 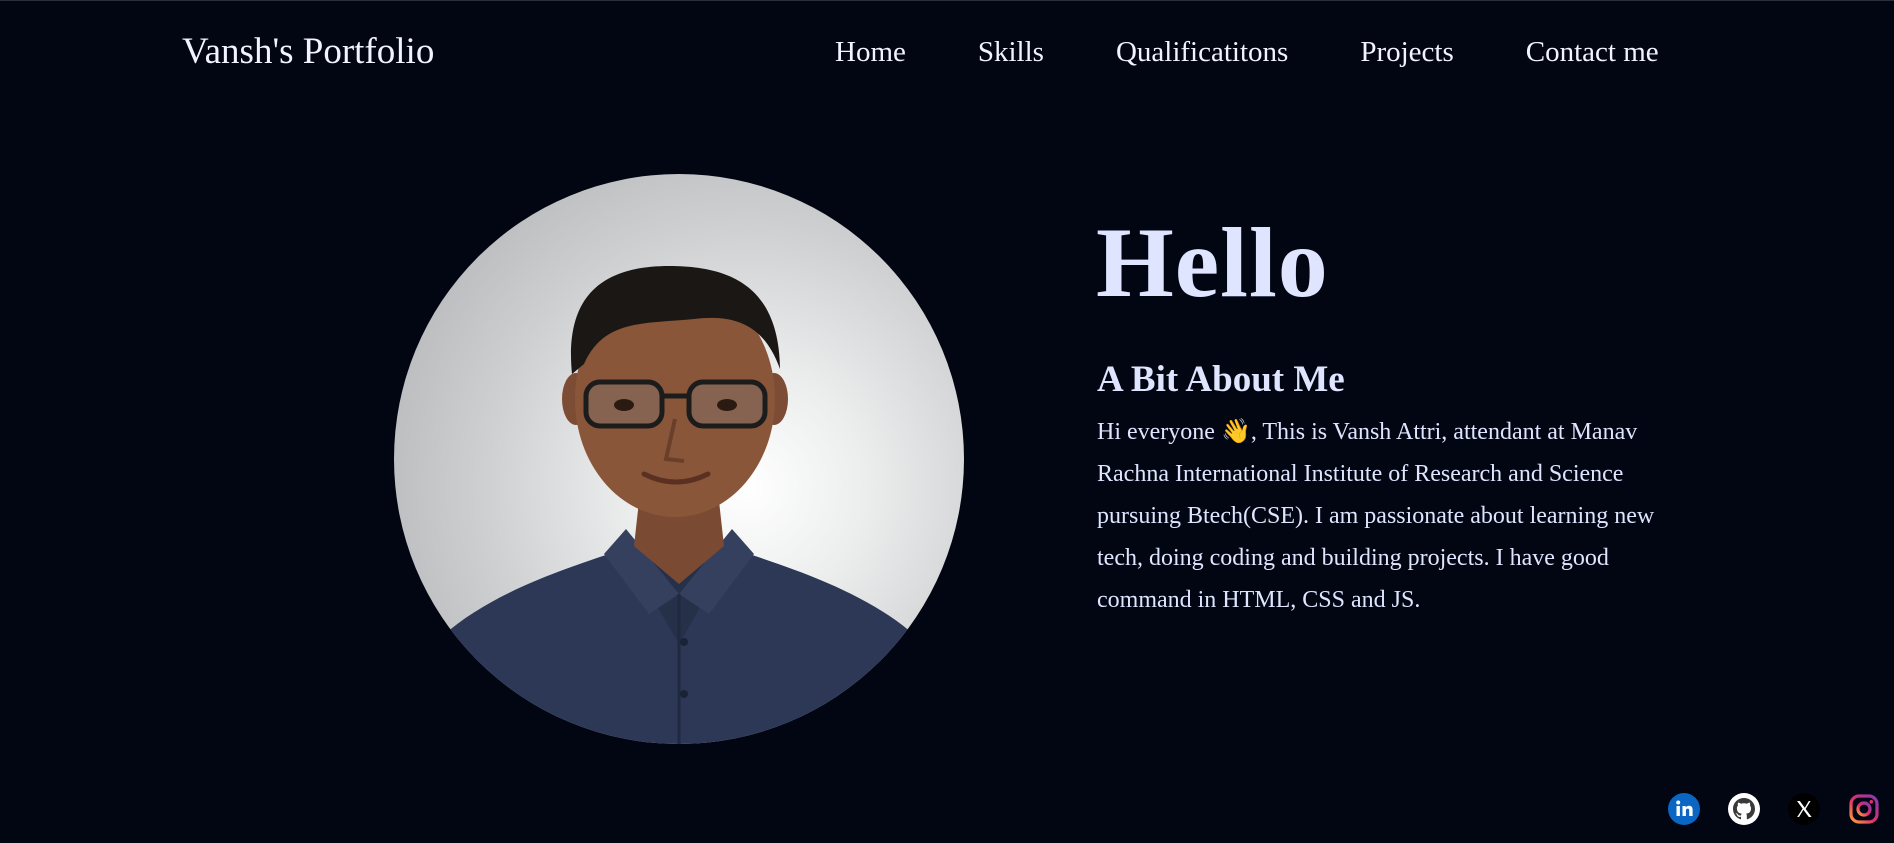 I want to click on instagram-icon, so click(x=1864, y=809).